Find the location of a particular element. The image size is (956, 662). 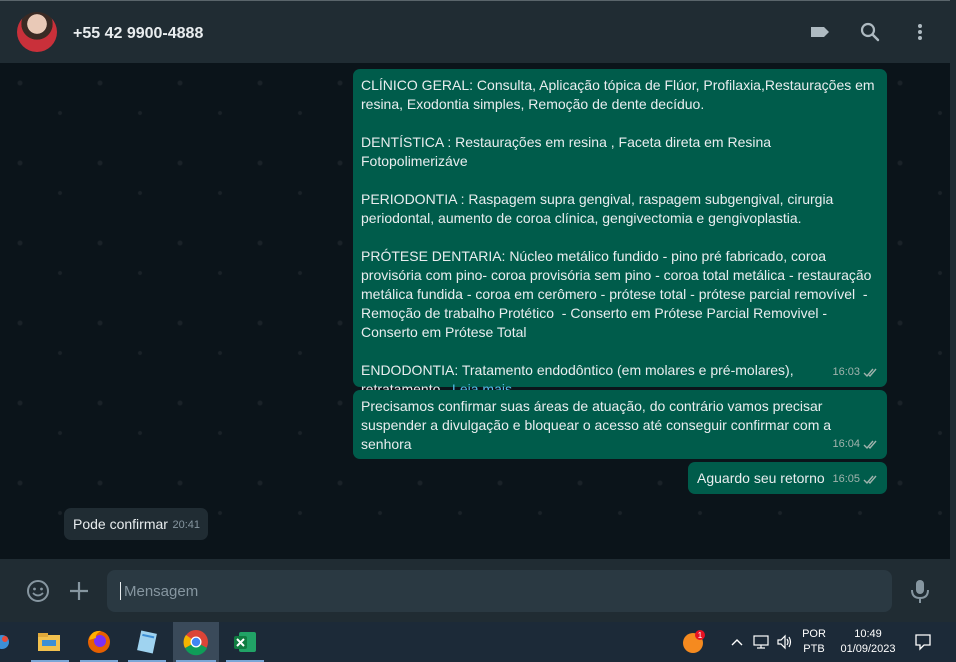

notification-center-icon is located at coordinates (923, 642).